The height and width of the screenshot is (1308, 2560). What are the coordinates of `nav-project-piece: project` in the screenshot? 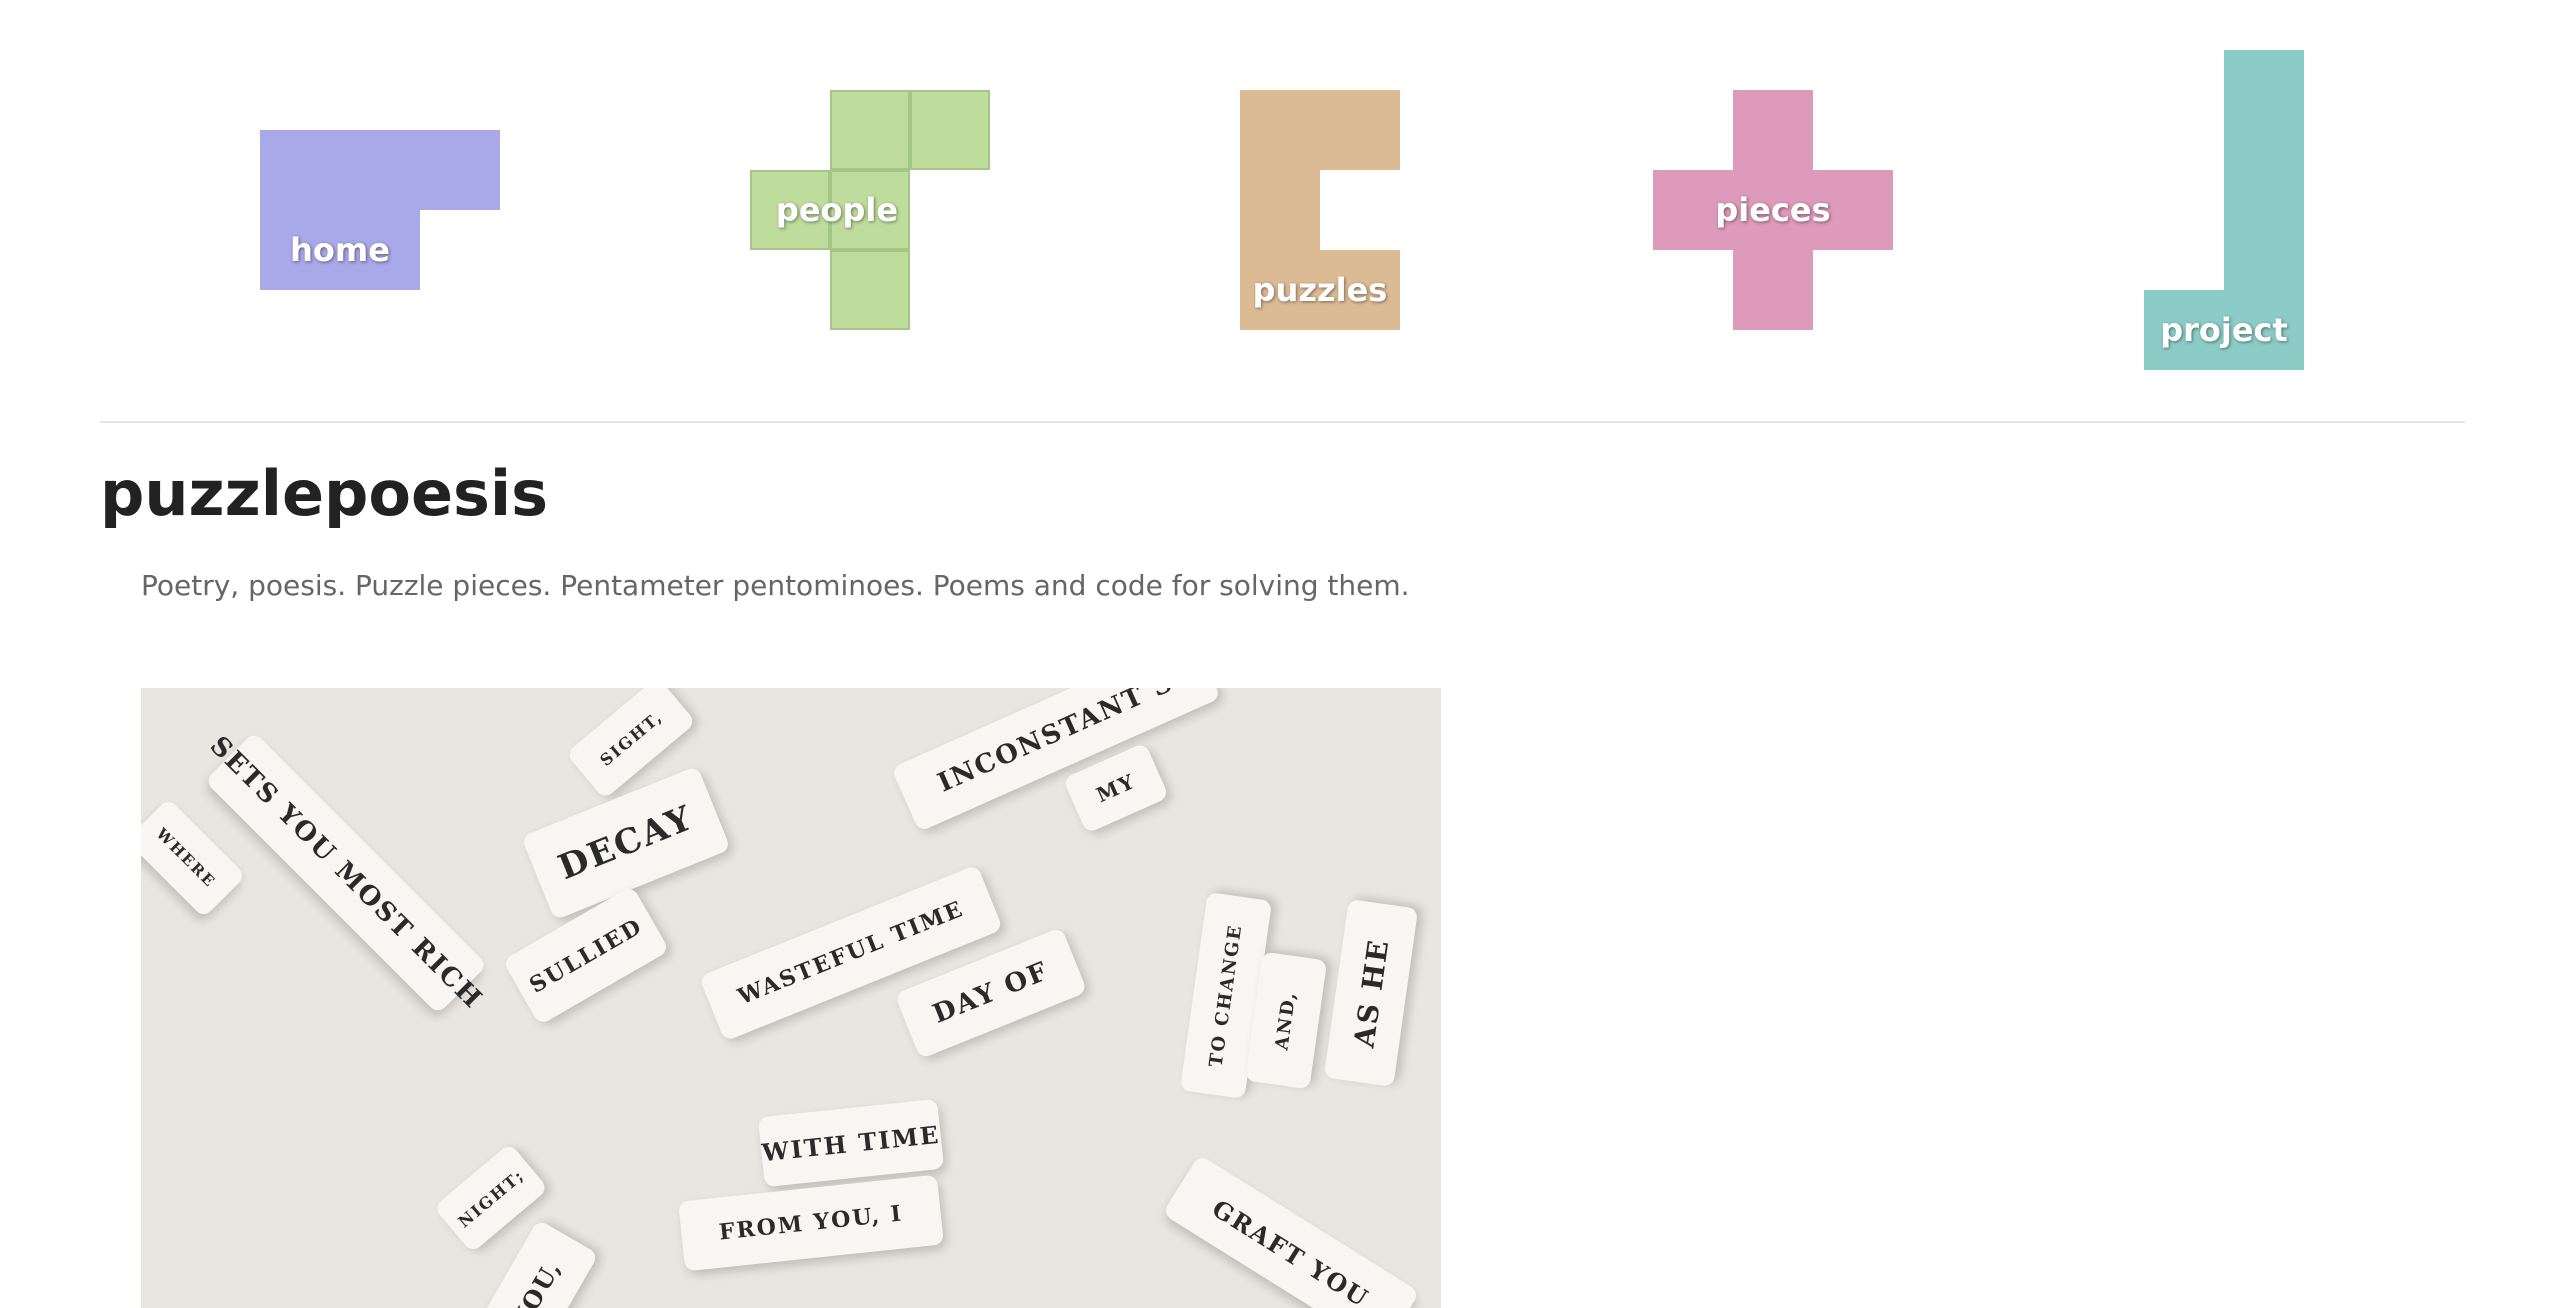 It's located at (2224, 210).